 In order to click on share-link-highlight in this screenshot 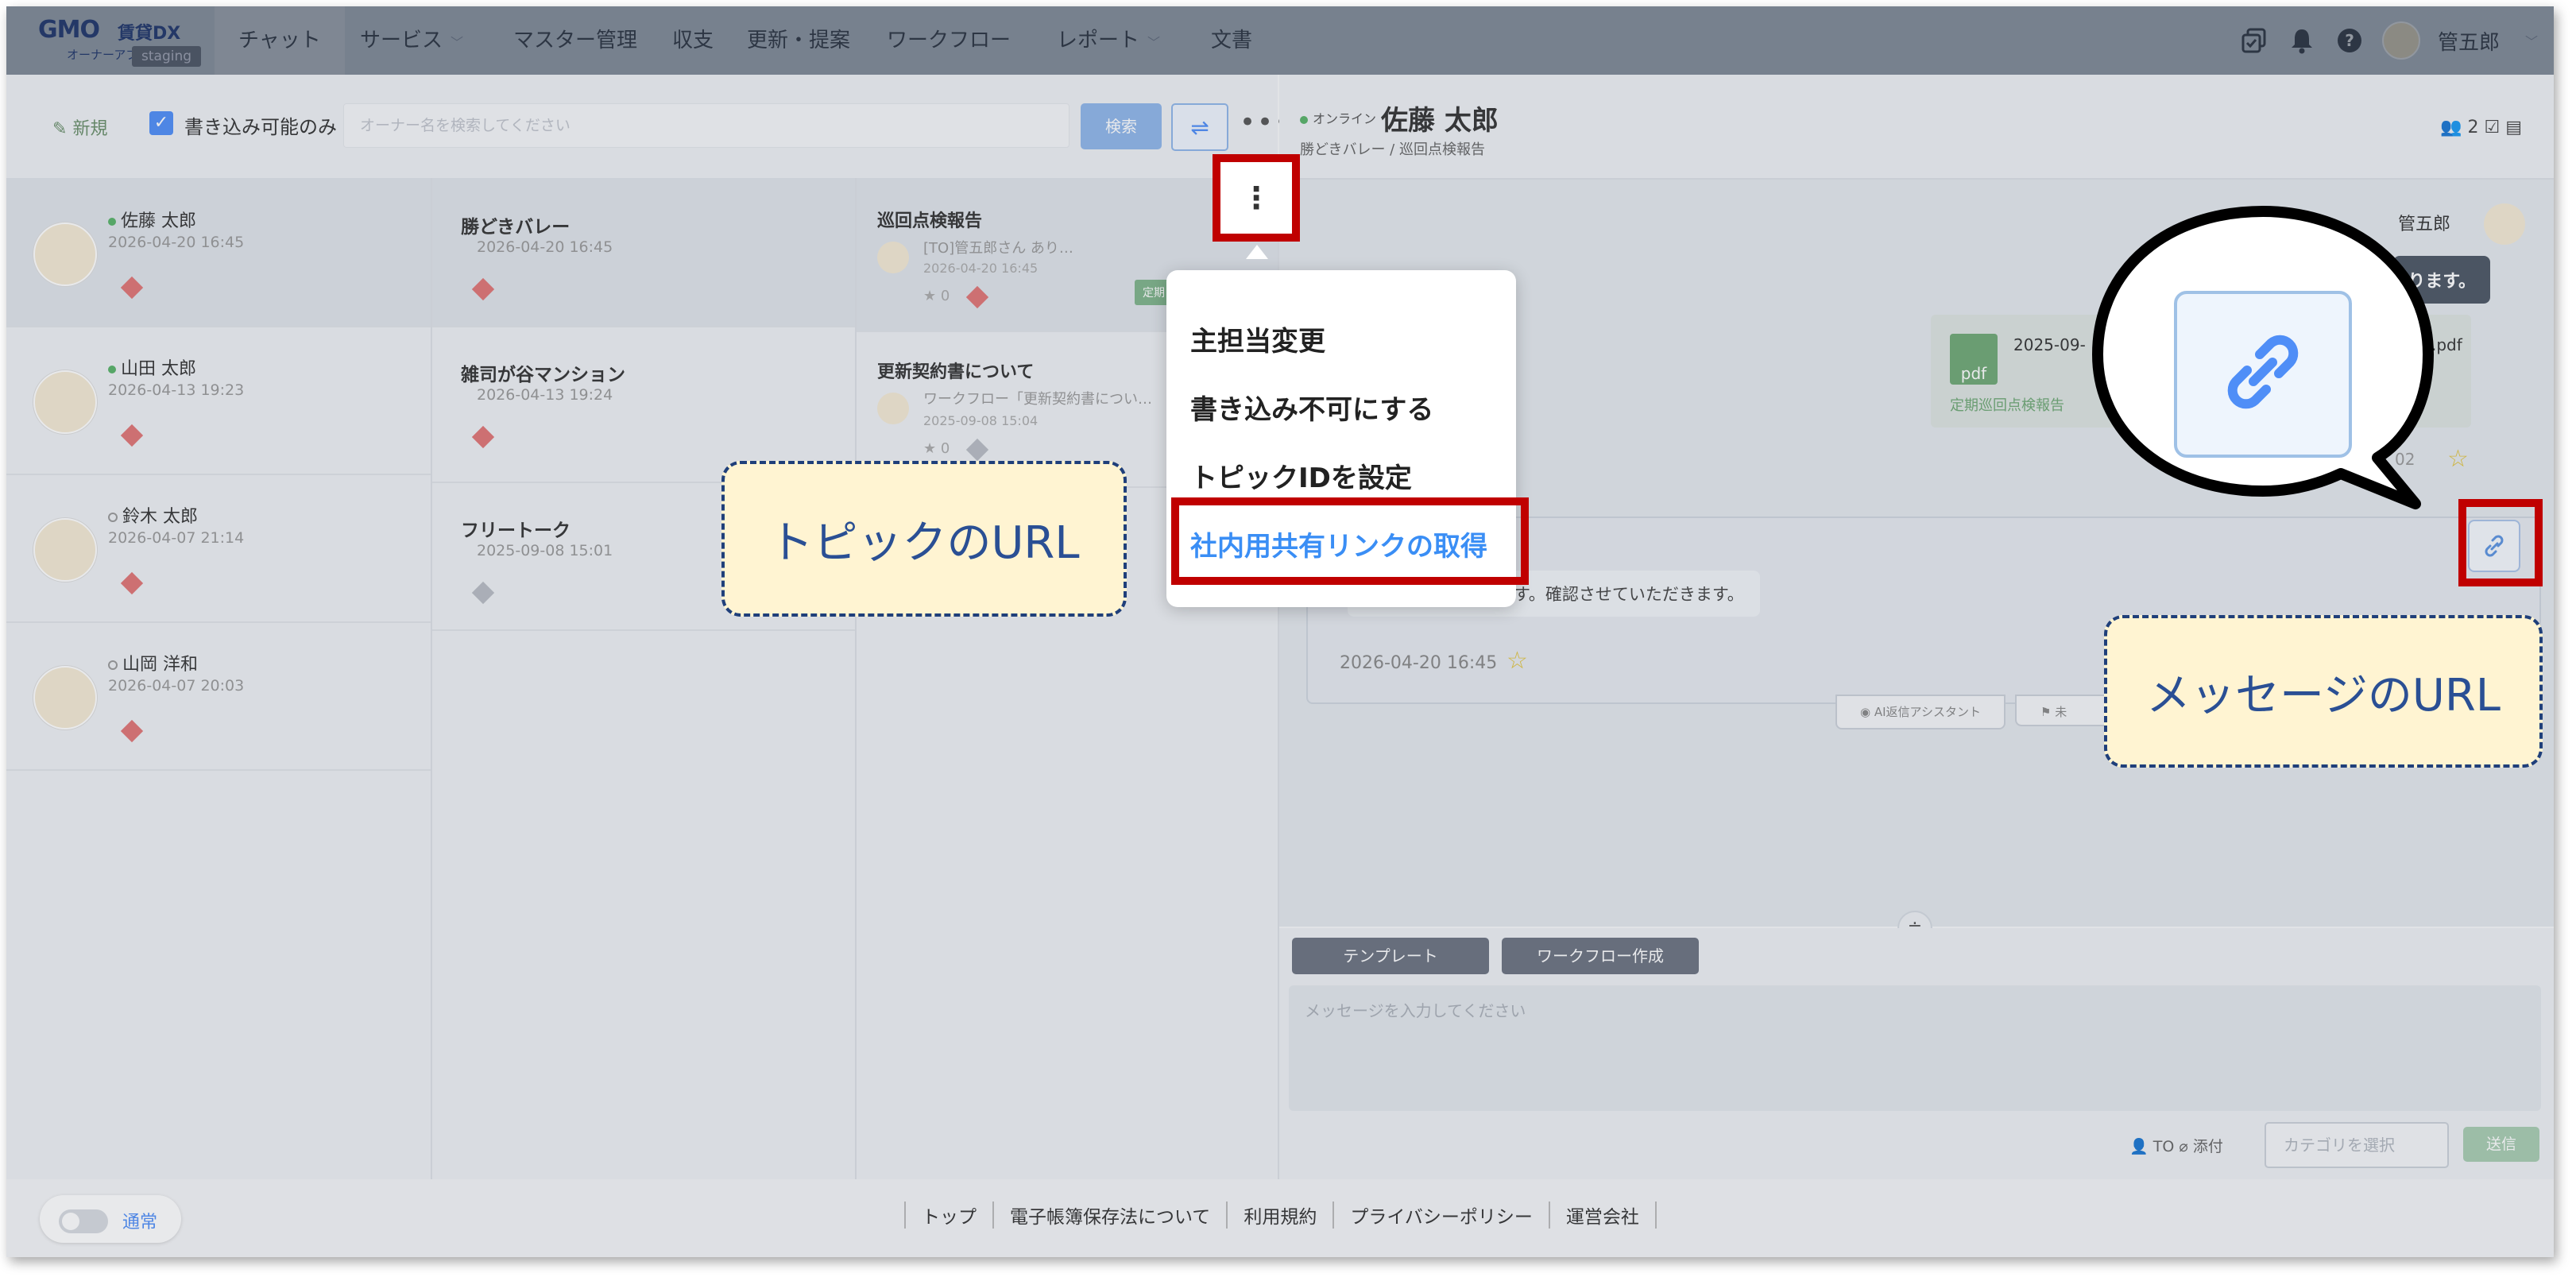, I will do `click(1350, 541)`.